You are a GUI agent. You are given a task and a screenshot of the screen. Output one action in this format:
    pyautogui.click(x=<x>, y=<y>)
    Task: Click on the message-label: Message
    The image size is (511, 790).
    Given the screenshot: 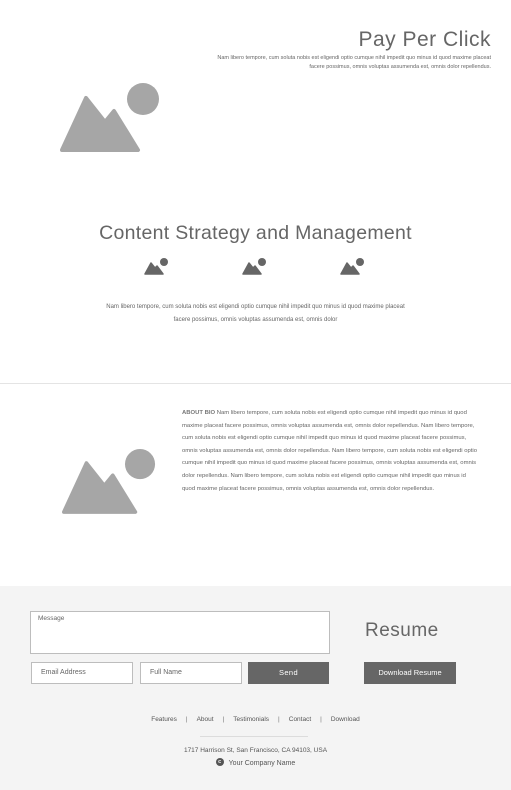 What is the action you would take?
    pyautogui.click(x=51, y=618)
    